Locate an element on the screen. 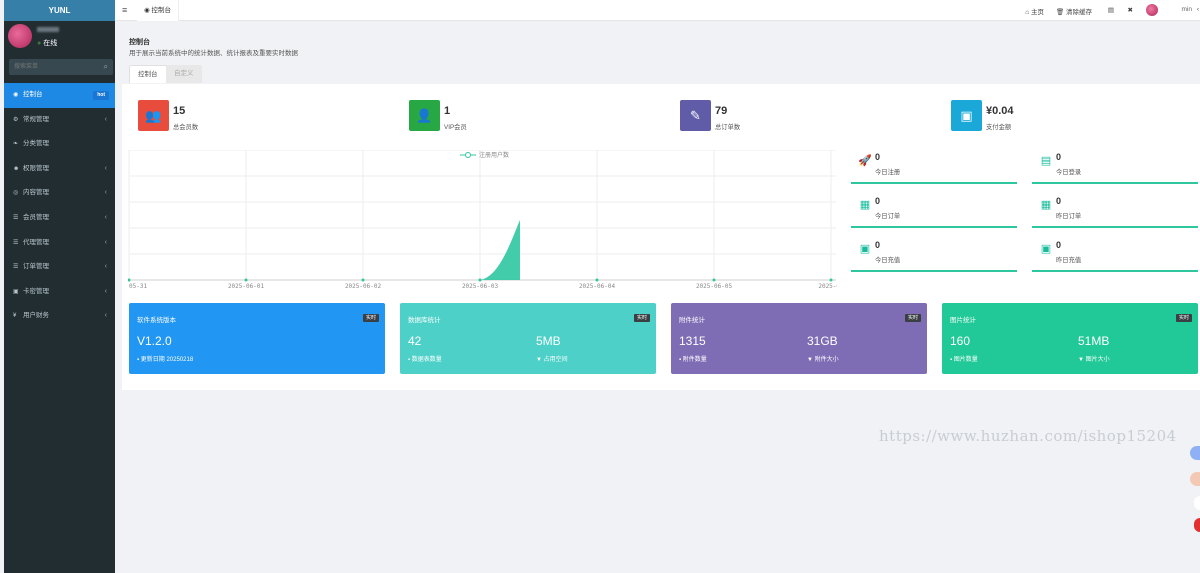 This screenshot has height=573, width=1200. home-link: ⌂ 主页 is located at coordinates (1034, 11).